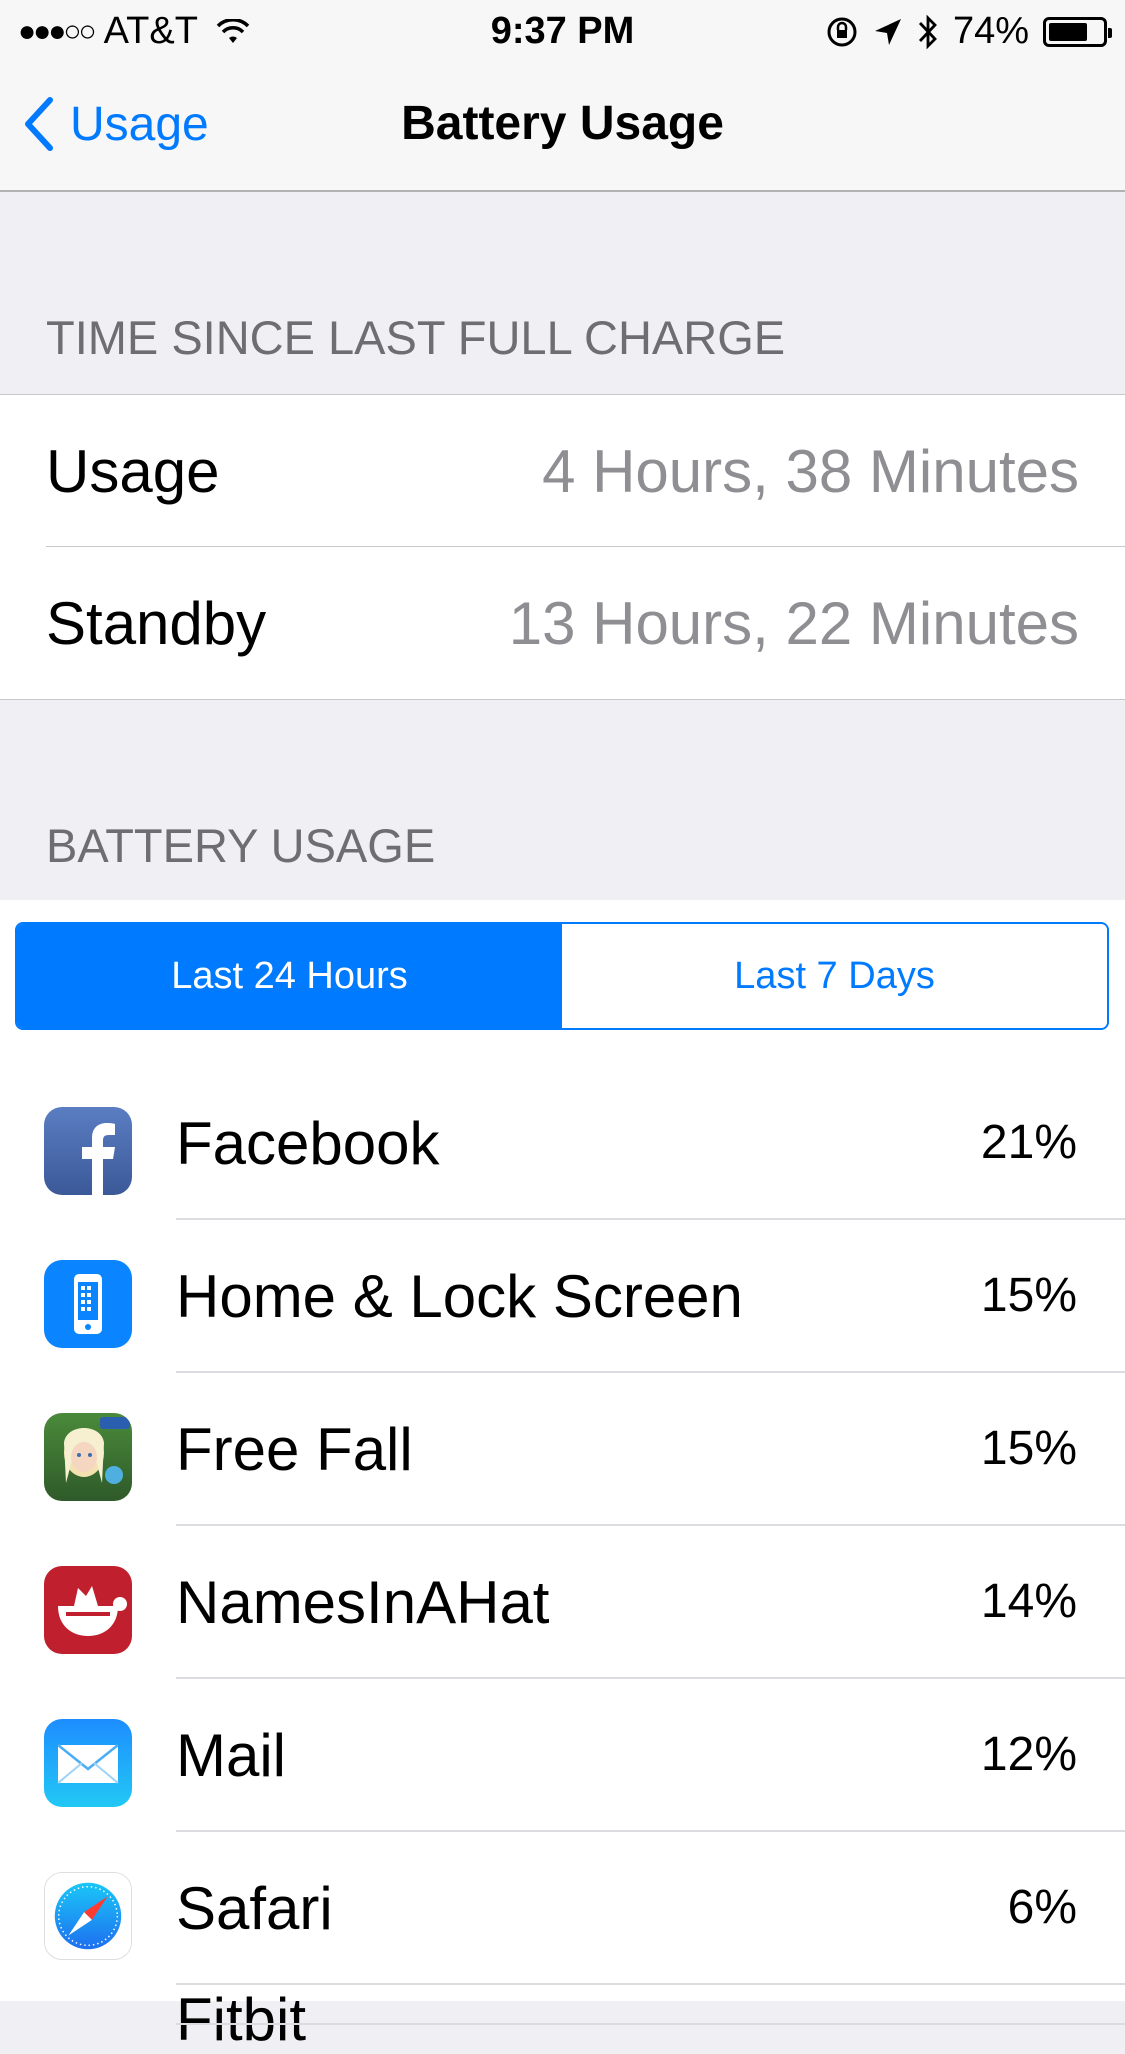 The width and height of the screenshot is (1125, 2054). Describe the element at coordinates (231, 1755) in the screenshot. I see `app-name: Mail` at that location.